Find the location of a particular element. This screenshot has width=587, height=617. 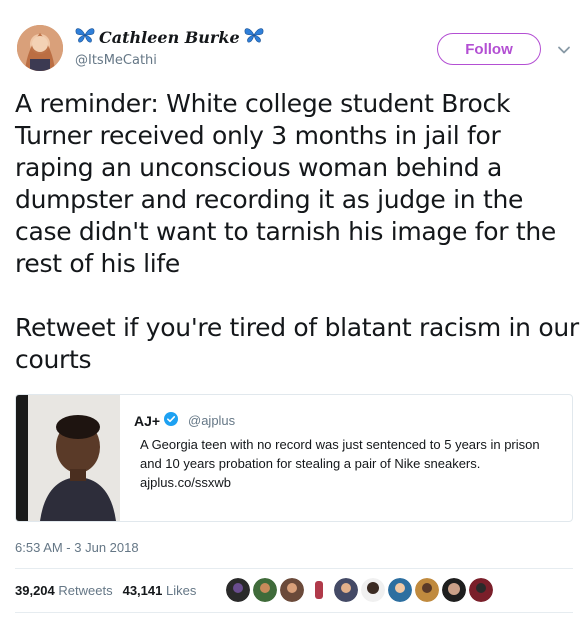

liker-avatars is located at coordinates (359, 590).